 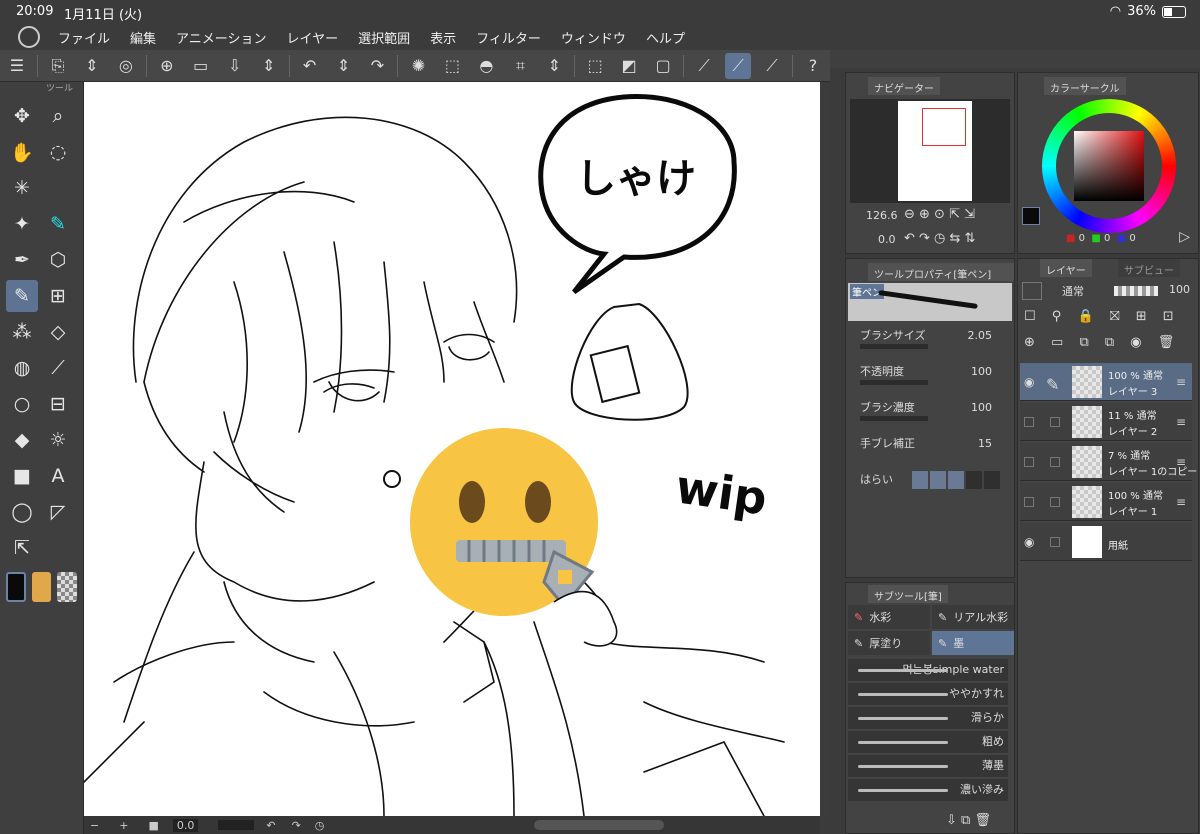 What do you see at coordinates (941, 272) in the screenshot?
I see `tool-property-tab: ツールプロパティ[筆ペン]` at bounding box center [941, 272].